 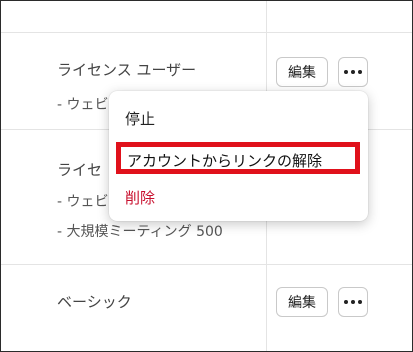 What do you see at coordinates (80, 170) in the screenshot?
I see `plan-title: ライセ` at bounding box center [80, 170].